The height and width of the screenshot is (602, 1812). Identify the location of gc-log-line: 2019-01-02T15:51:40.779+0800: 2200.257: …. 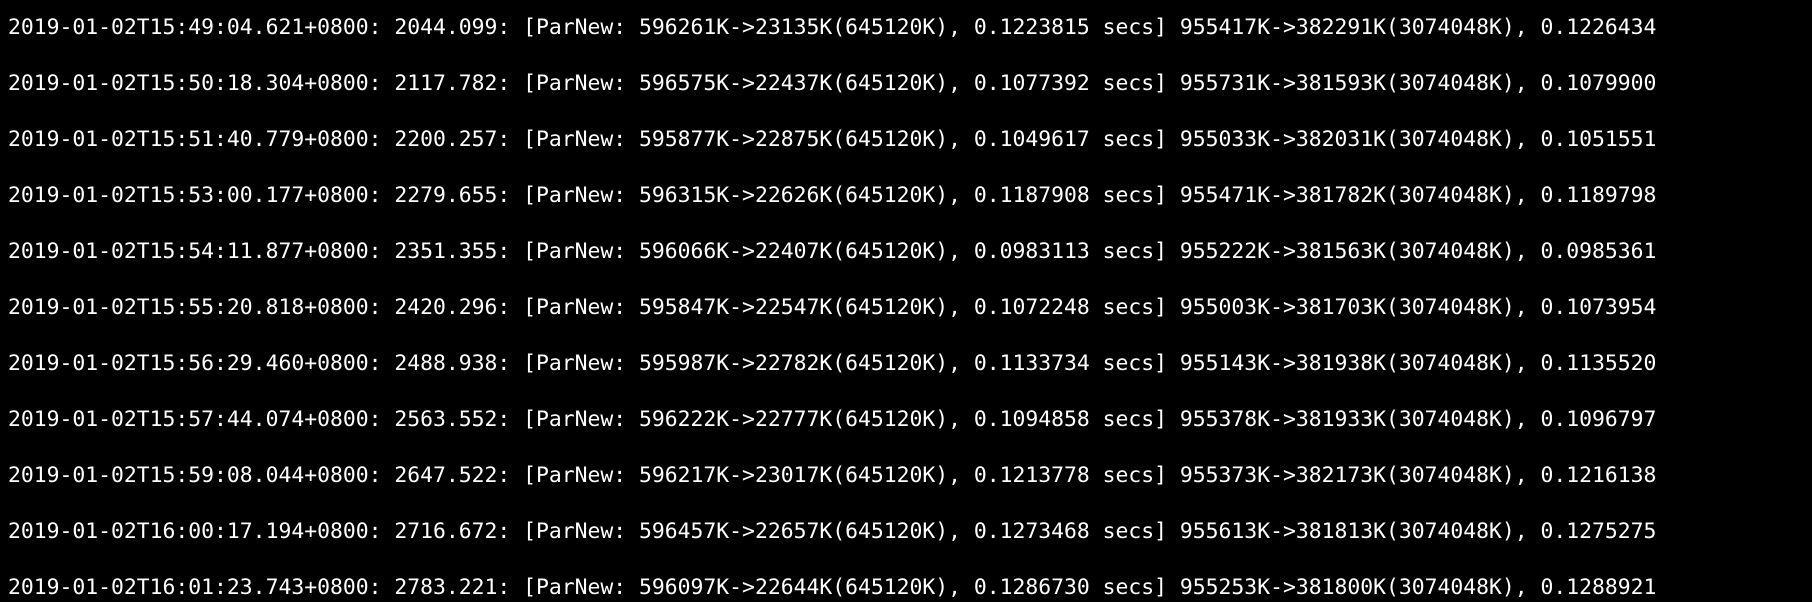
(832, 139).